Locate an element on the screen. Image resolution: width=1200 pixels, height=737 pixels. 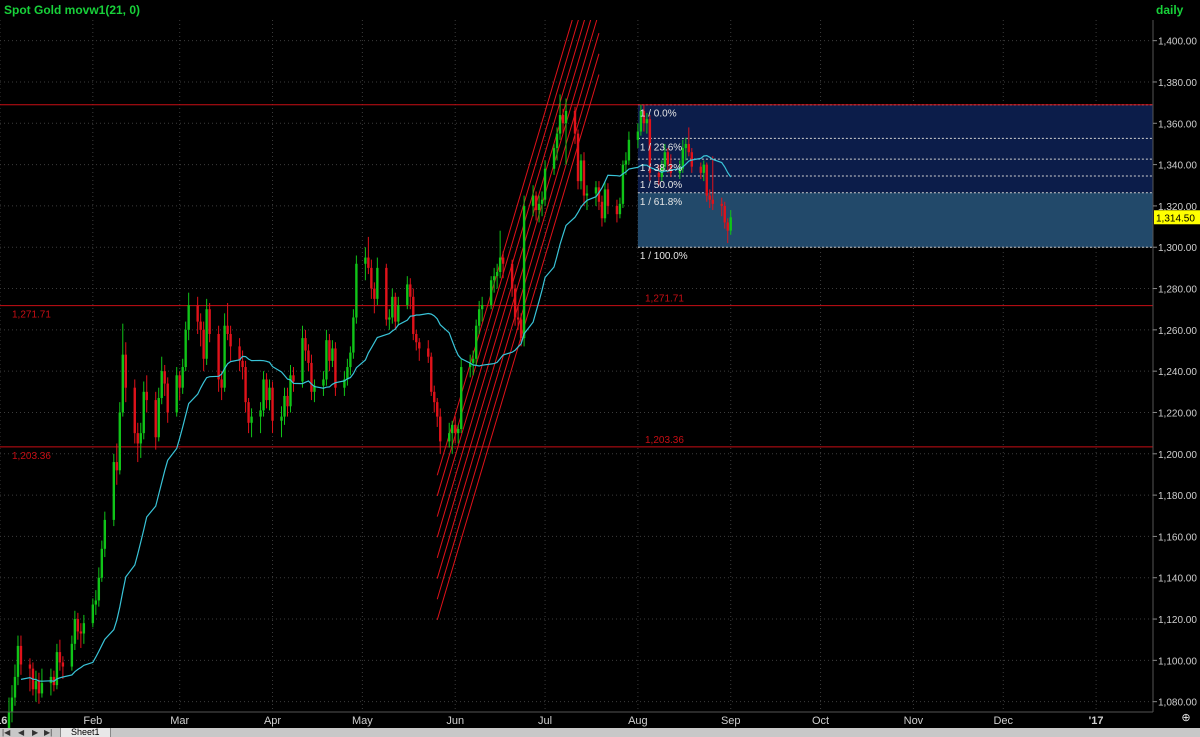
x-tick-label: Feb is located at coordinates (92, 721).